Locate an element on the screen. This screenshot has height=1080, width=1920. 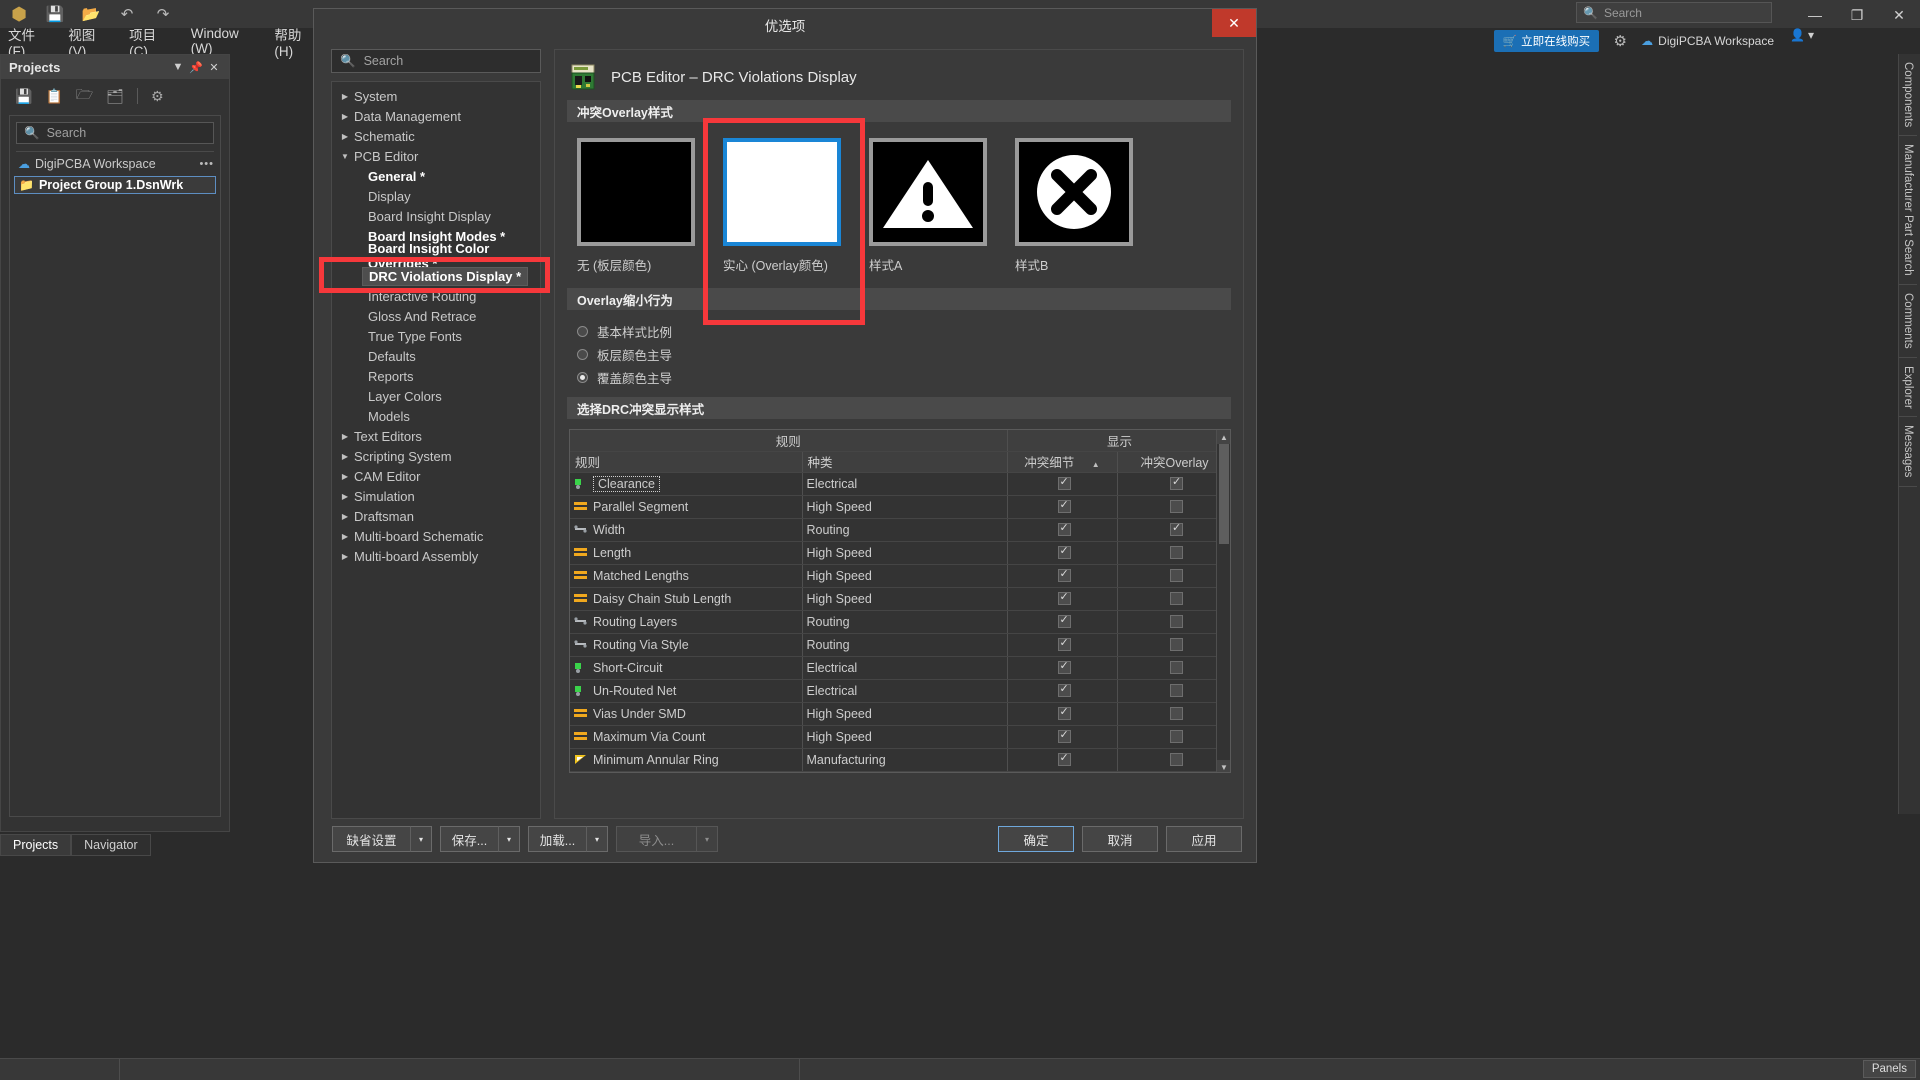
column-header-rule: 规则 is located at coordinates (686, 462).